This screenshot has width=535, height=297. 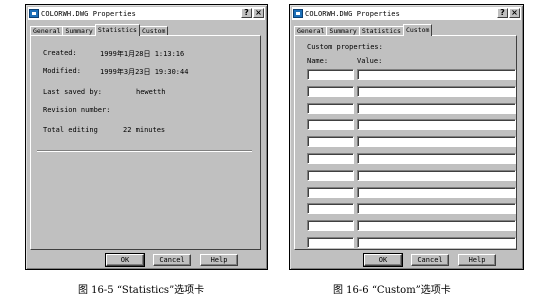 What do you see at coordinates (370, 61) in the screenshot?
I see `value-column-label: Value:` at bounding box center [370, 61].